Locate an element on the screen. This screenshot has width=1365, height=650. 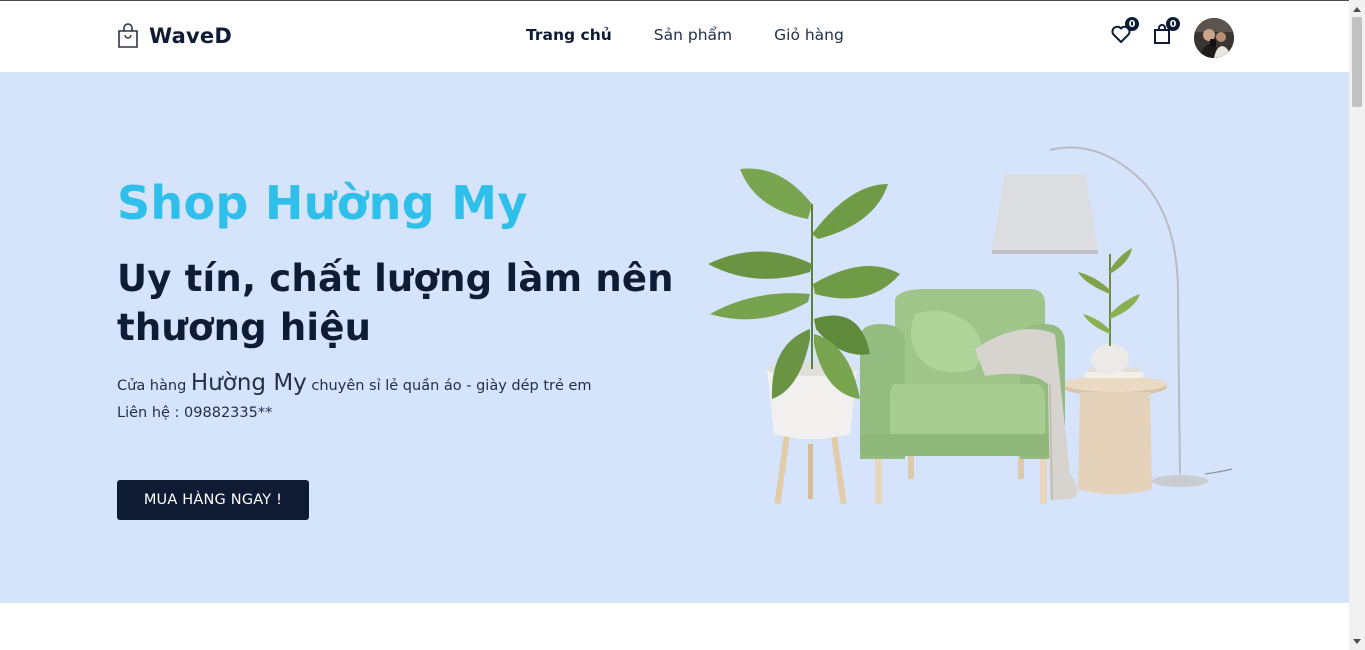
logo-text: WaveD is located at coordinates (190, 36).